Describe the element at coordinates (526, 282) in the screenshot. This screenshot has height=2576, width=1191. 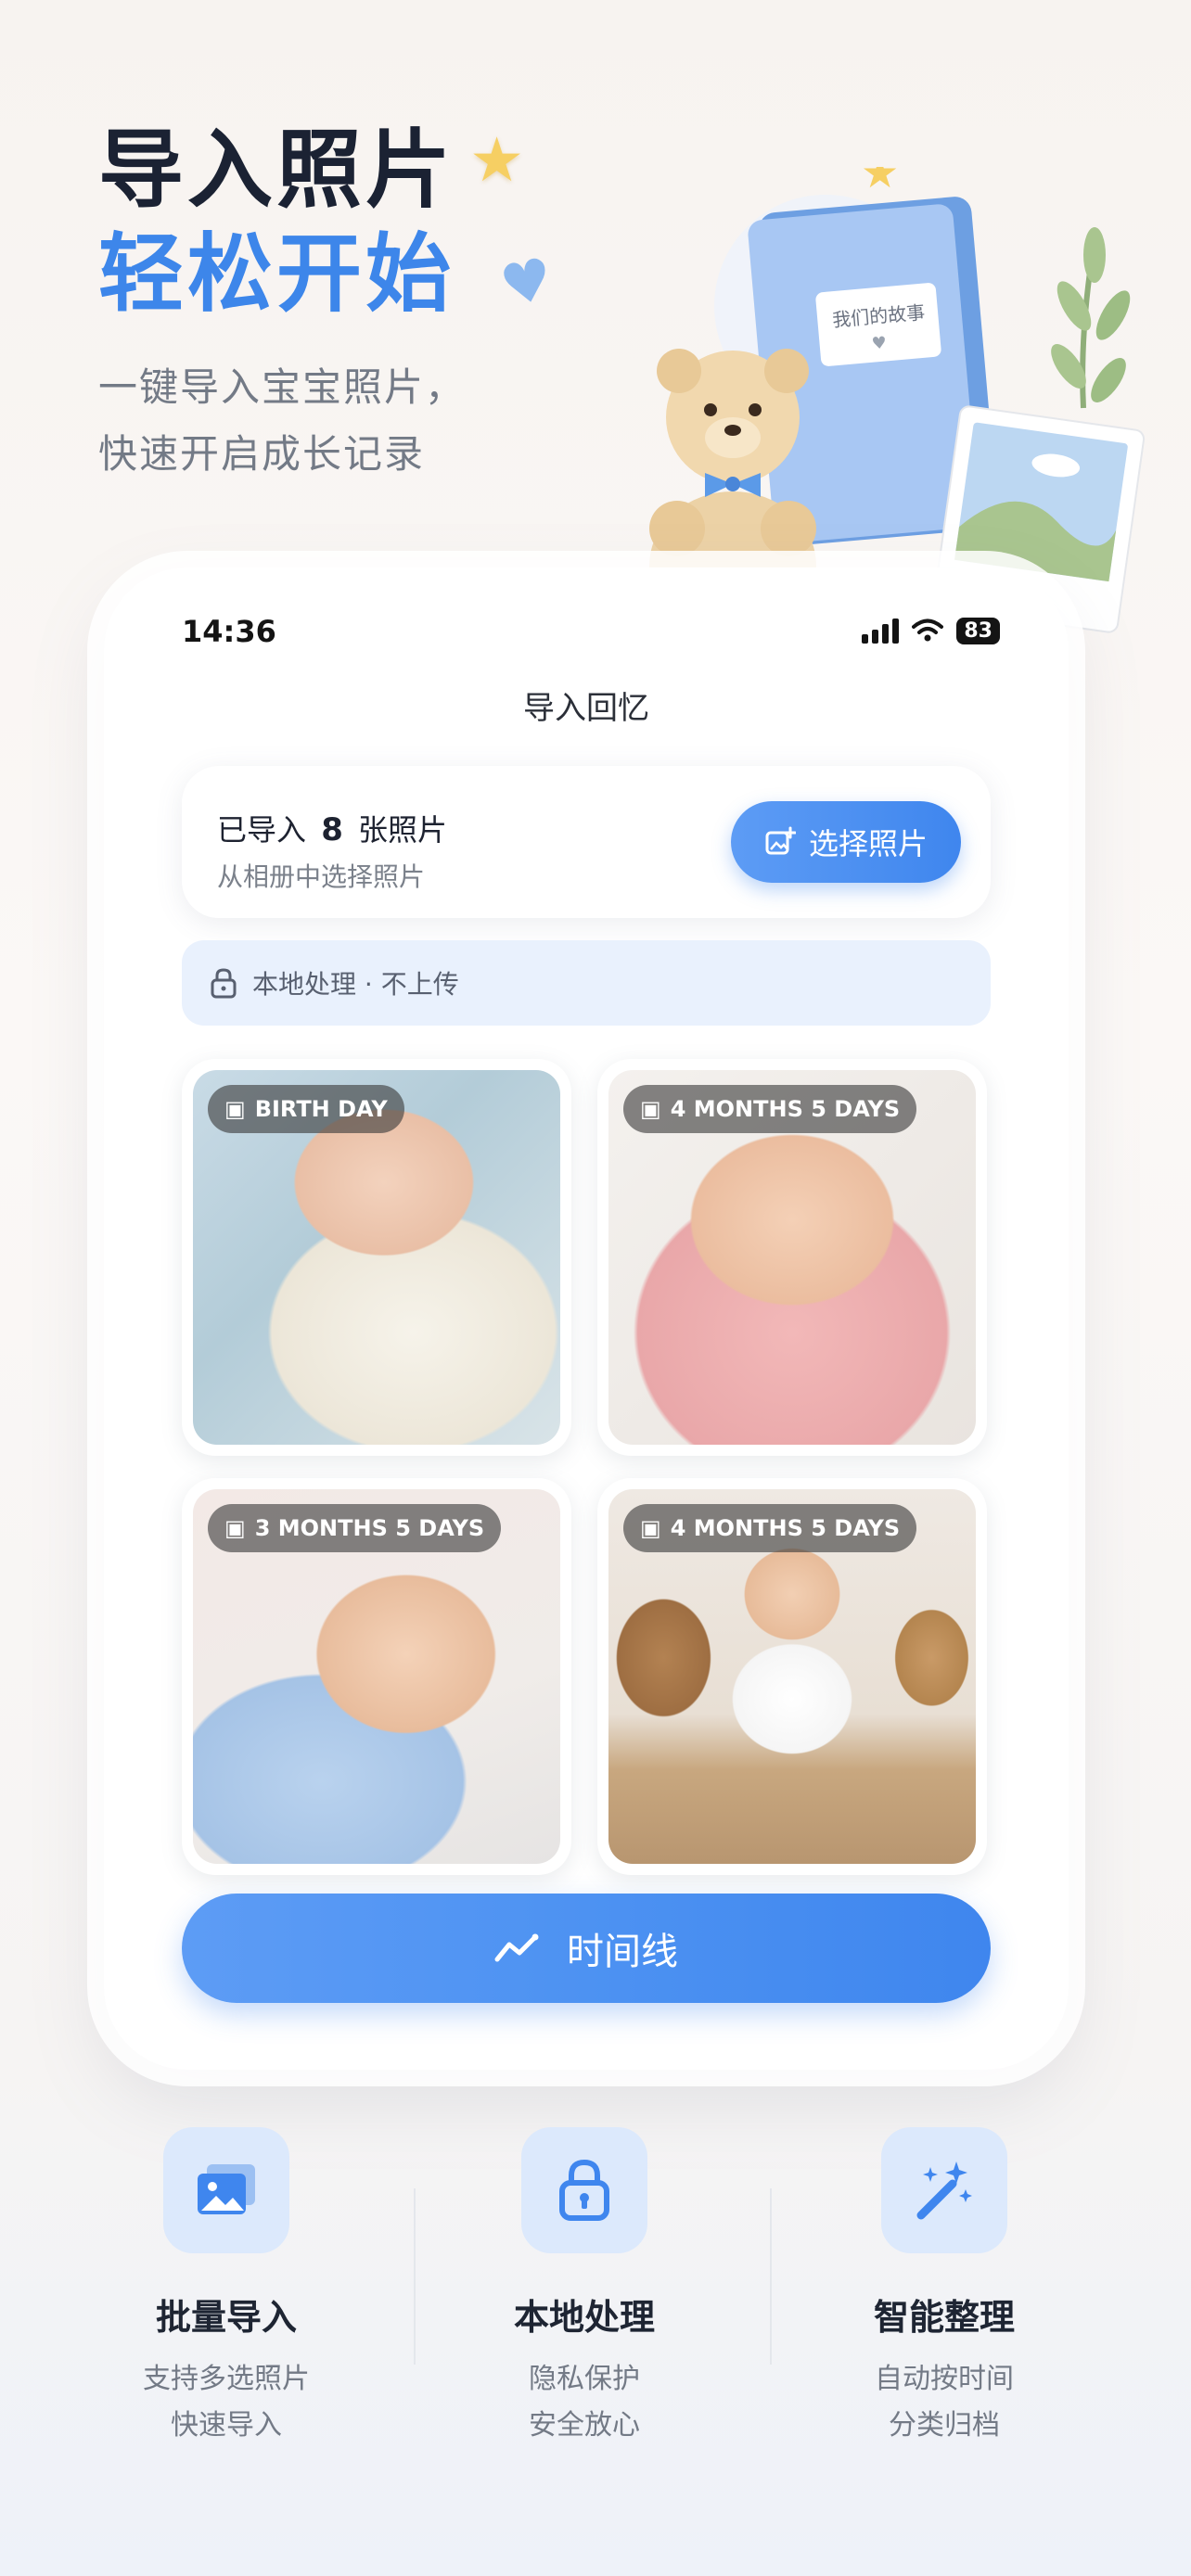
I see `heart-icon: ♥` at that location.